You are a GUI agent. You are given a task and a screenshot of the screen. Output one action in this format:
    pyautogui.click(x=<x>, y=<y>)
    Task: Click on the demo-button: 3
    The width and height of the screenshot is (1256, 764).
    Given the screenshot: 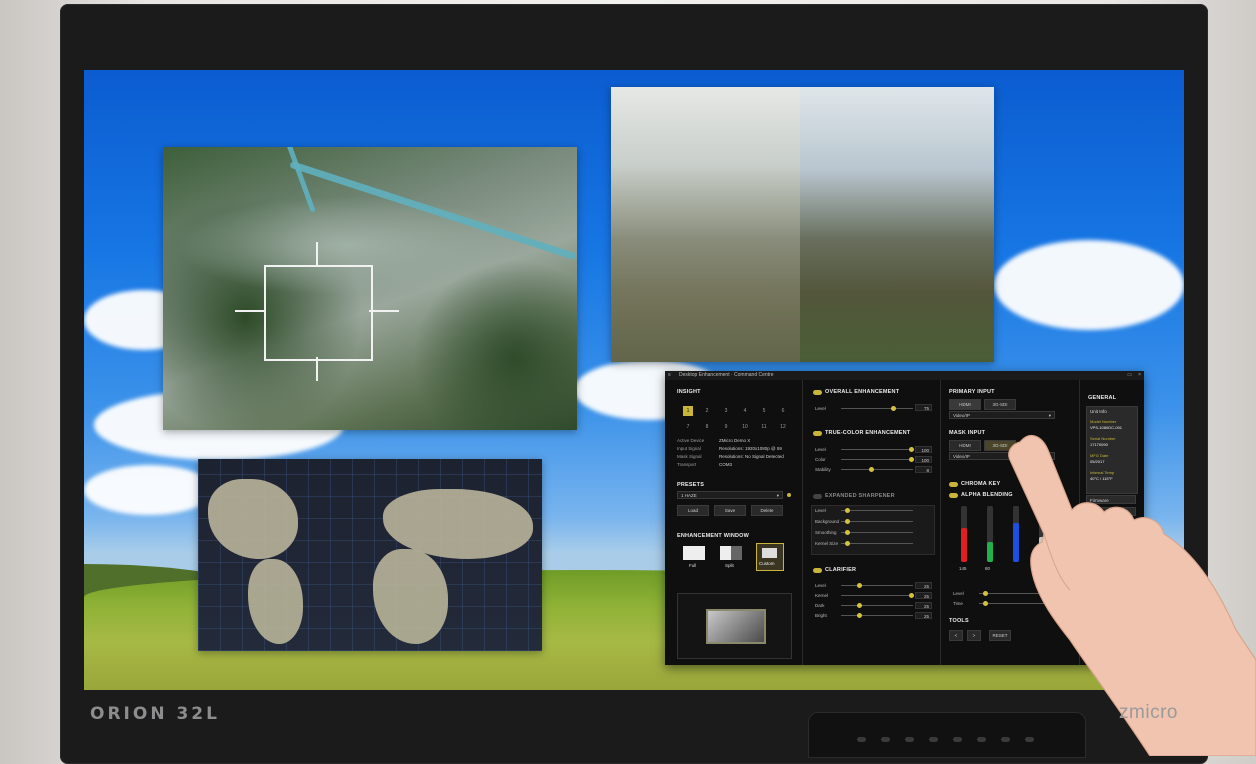 What is the action you would take?
    pyautogui.click(x=726, y=411)
    